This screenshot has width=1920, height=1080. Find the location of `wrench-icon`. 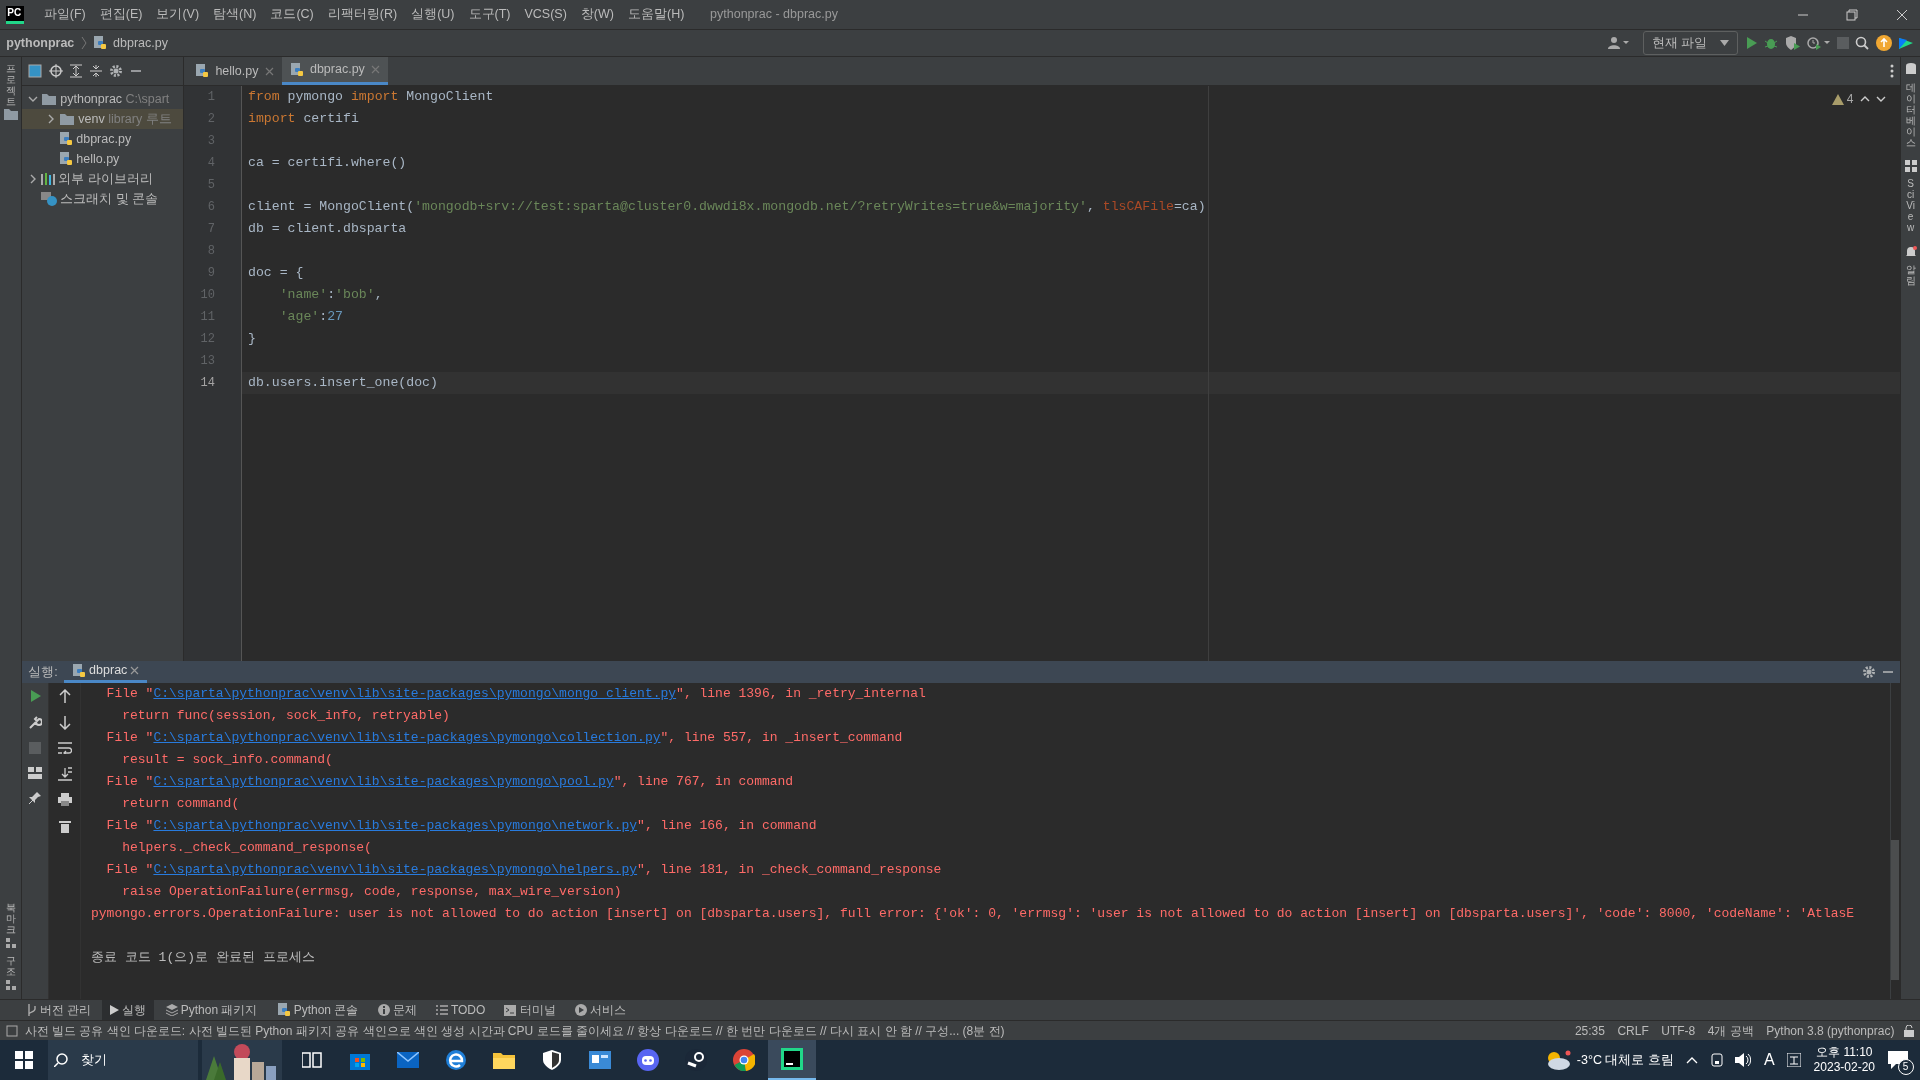

wrench-icon is located at coordinates (35, 722).